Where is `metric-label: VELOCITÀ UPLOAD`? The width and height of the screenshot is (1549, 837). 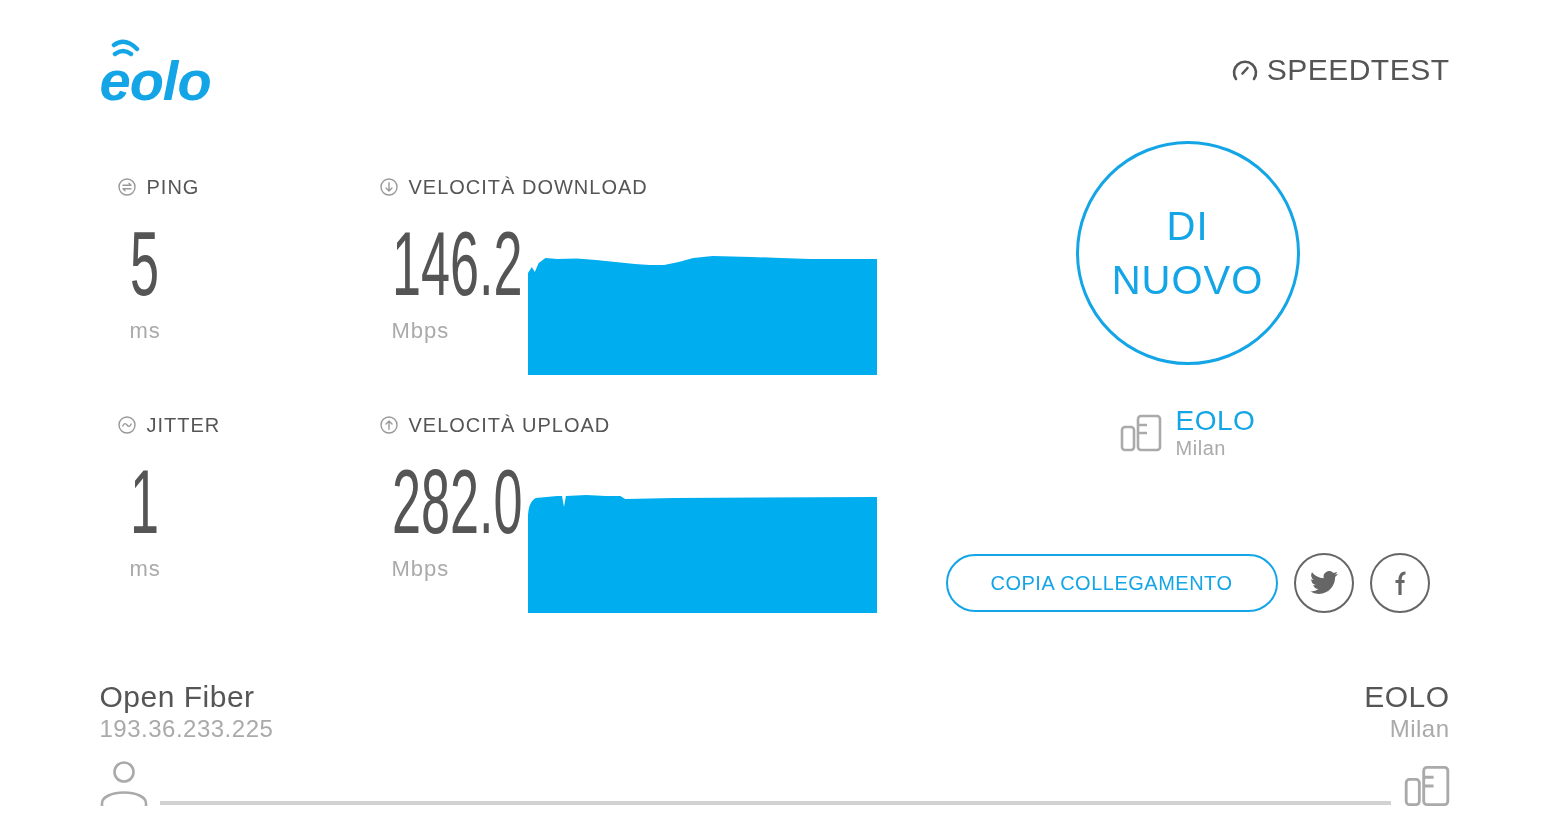 metric-label: VELOCITÀ UPLOAD is located at coordinates (509, 425).